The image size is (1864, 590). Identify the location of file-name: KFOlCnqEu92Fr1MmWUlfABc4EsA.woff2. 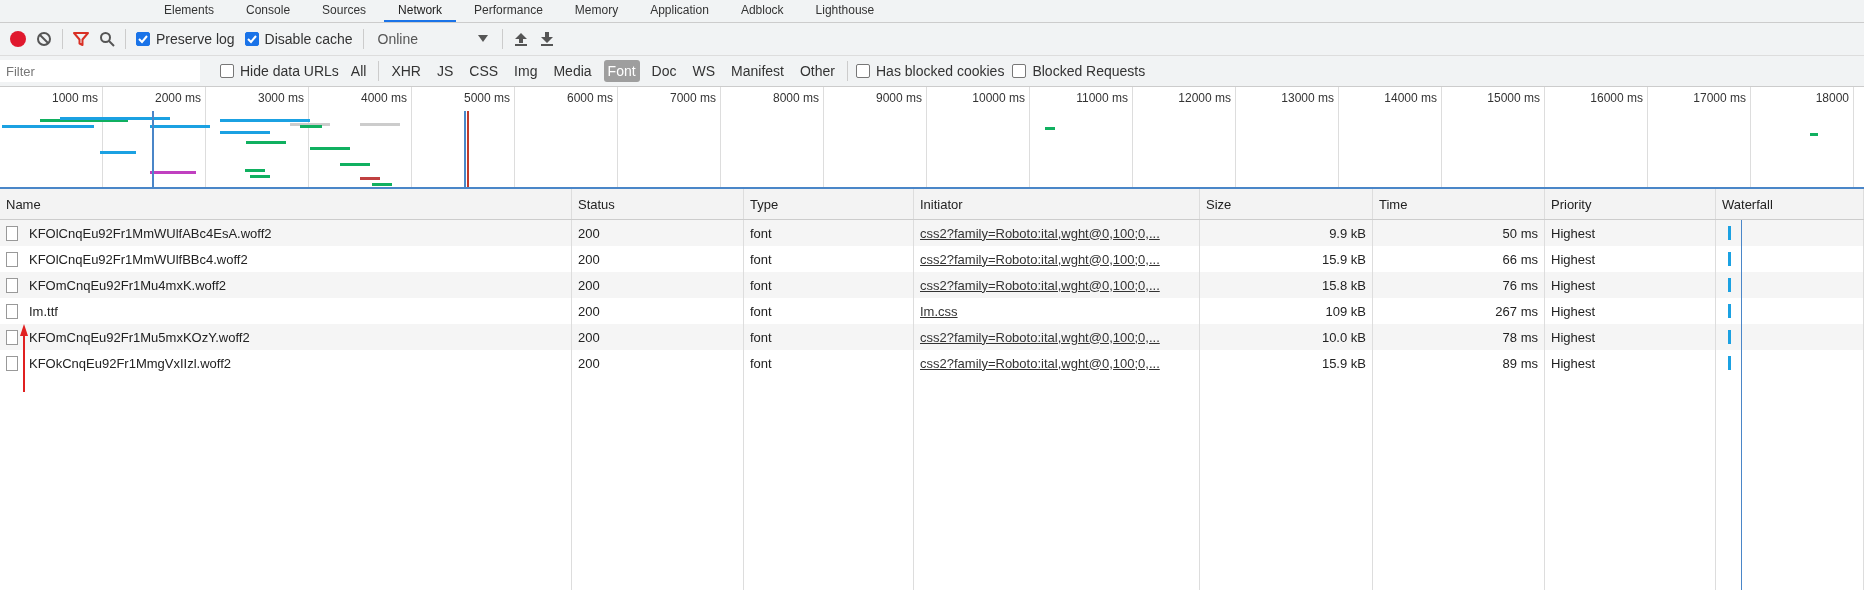
(150, 233).